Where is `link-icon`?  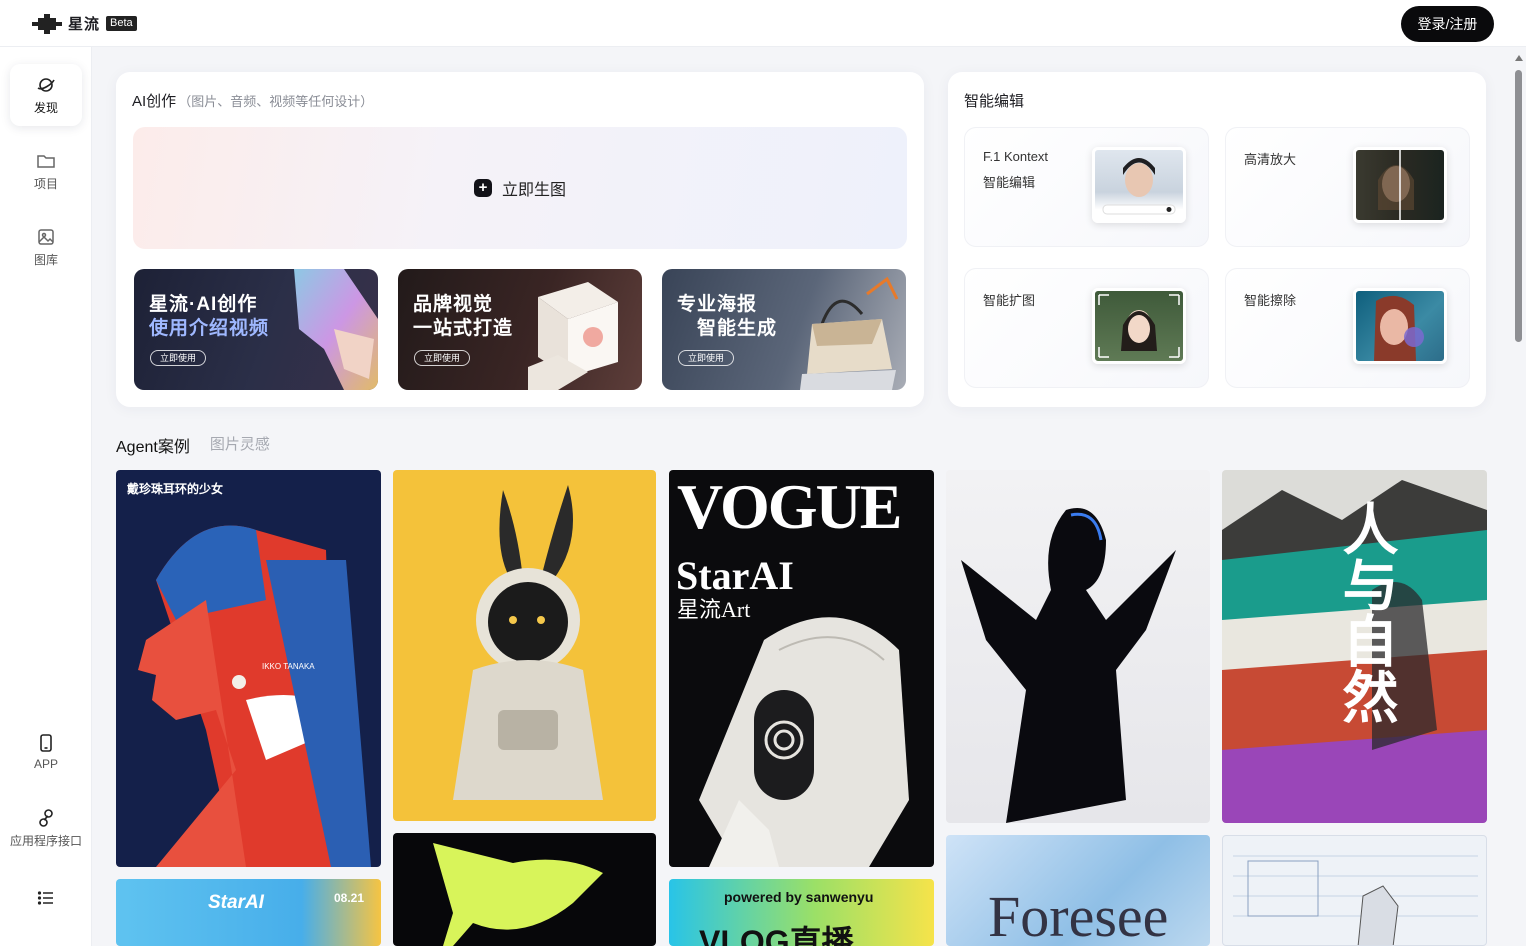 link-icon is located at coordinates (46, 817).